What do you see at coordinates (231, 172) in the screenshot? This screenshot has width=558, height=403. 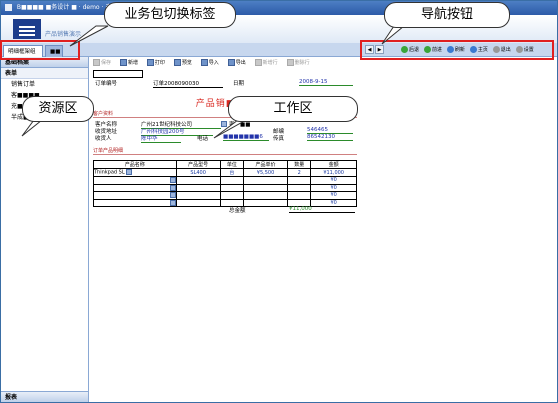 I see `unit-cell: 台` at bounding box center [231, 172].